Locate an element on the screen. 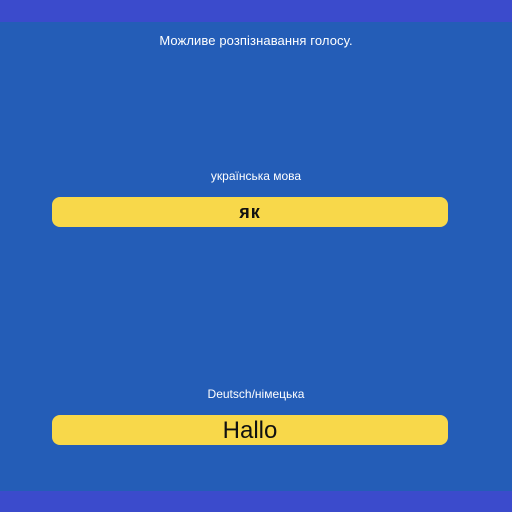 Image resolution: width=512 pixels, height=512 pixels. voice-recognition-hint: Можливе розпізнавання голосу. is located at coordinates (256, 40).